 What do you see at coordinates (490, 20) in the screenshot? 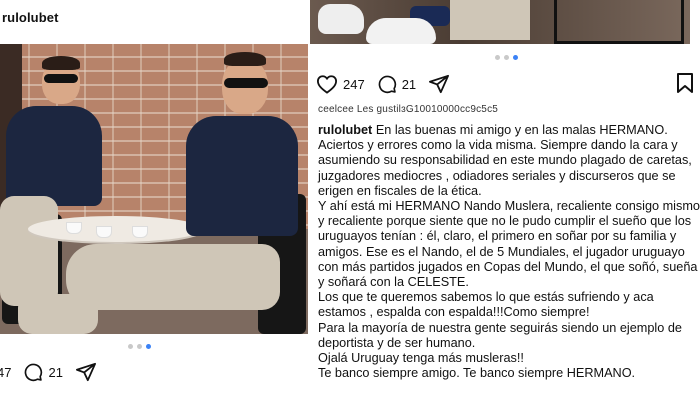
I see `photo-pants` at bounding box center [490, 20].